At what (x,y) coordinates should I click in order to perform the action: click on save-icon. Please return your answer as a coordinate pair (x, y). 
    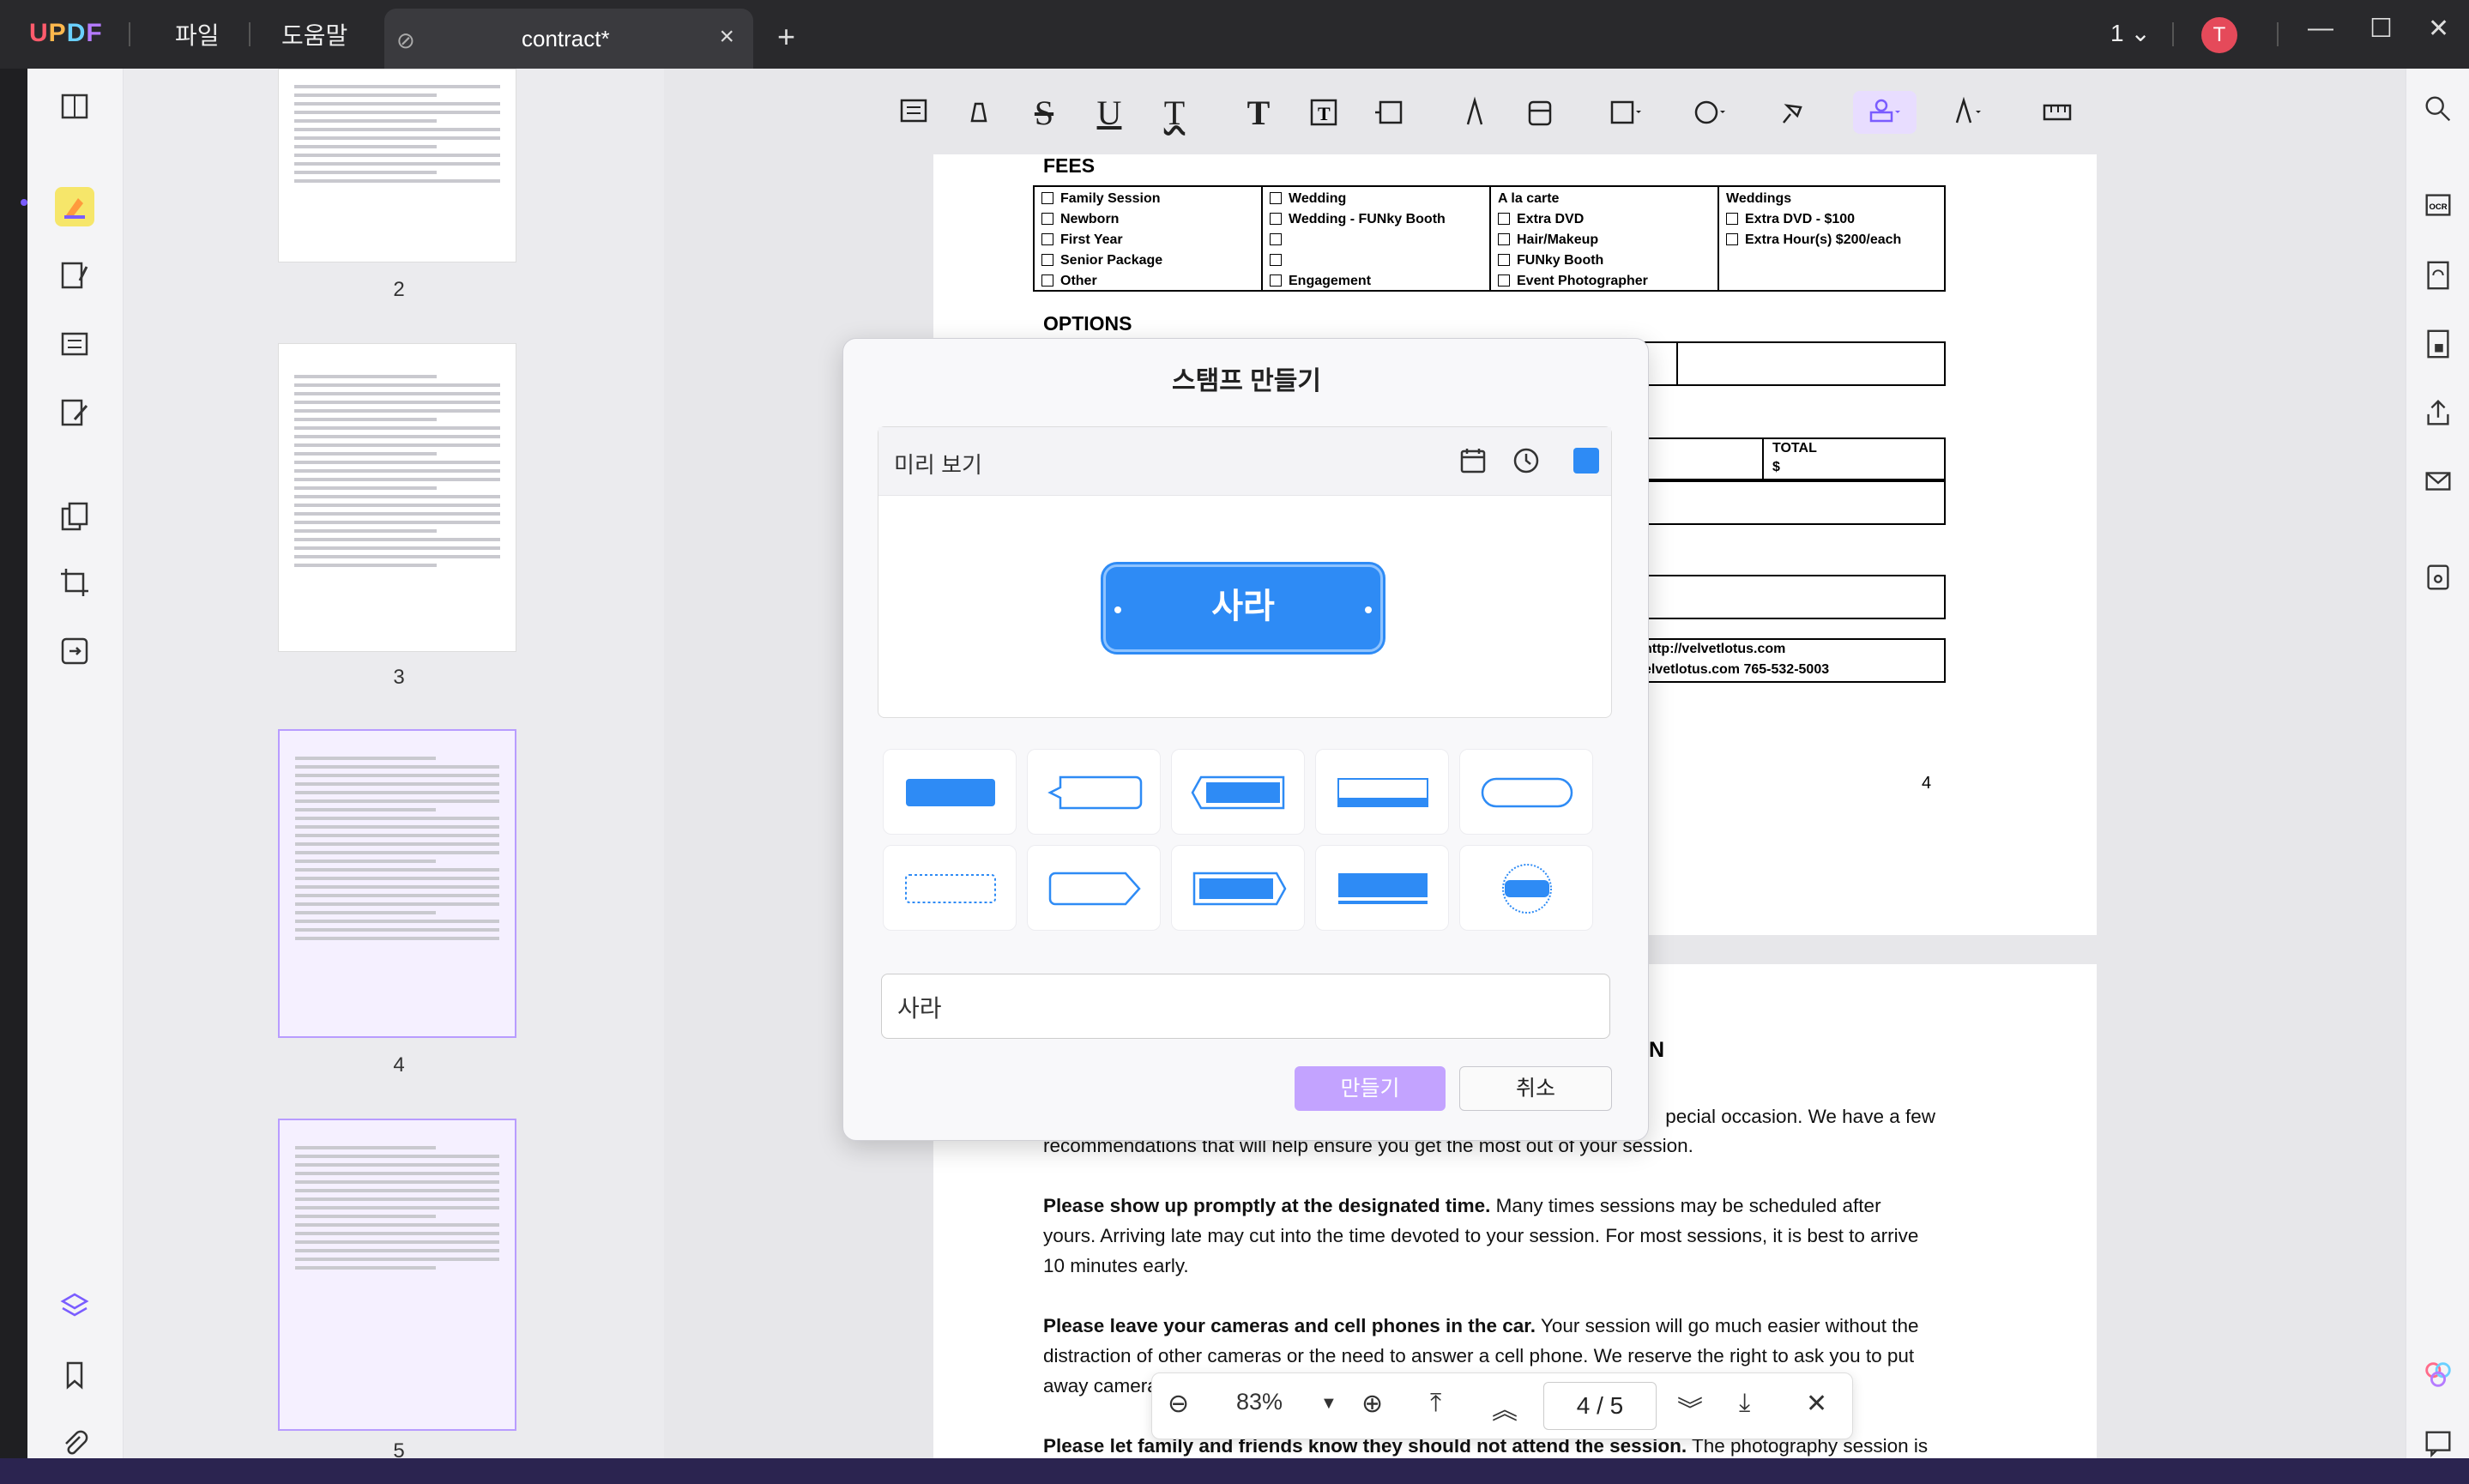
    Looking at the image, I should click on (2439, 578).